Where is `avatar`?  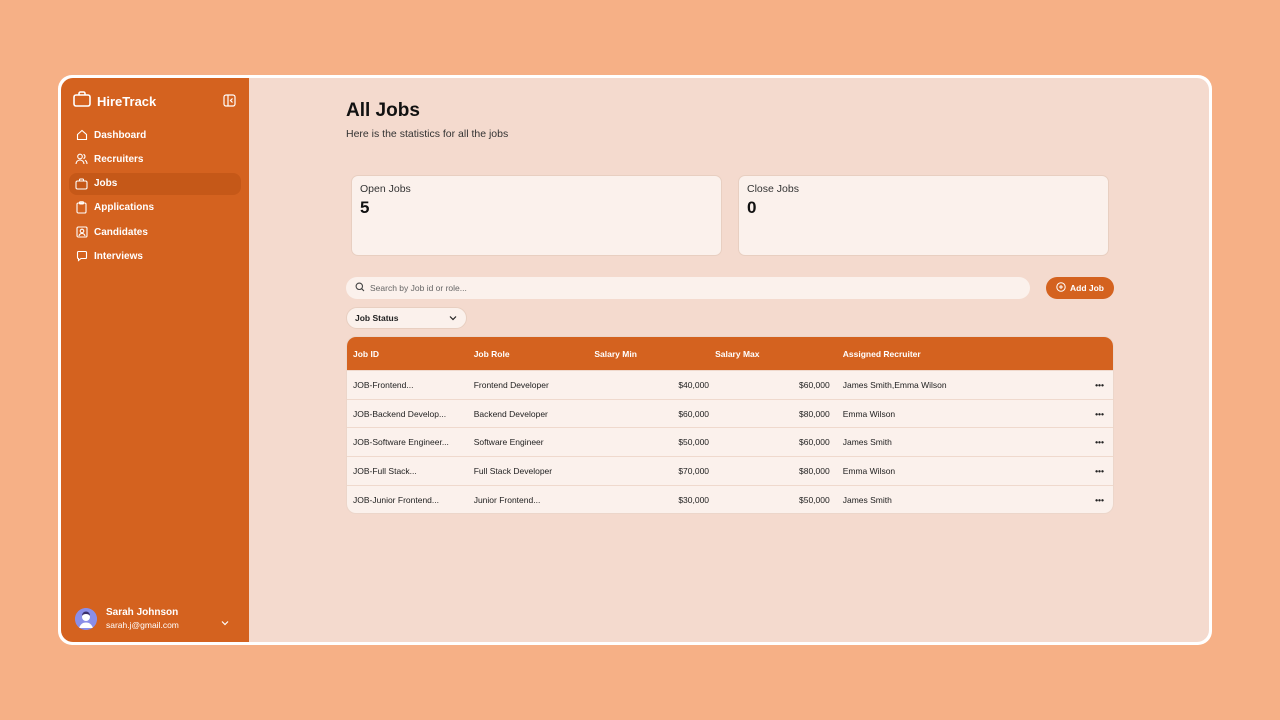
avatar is located at coordinates (86, 619).